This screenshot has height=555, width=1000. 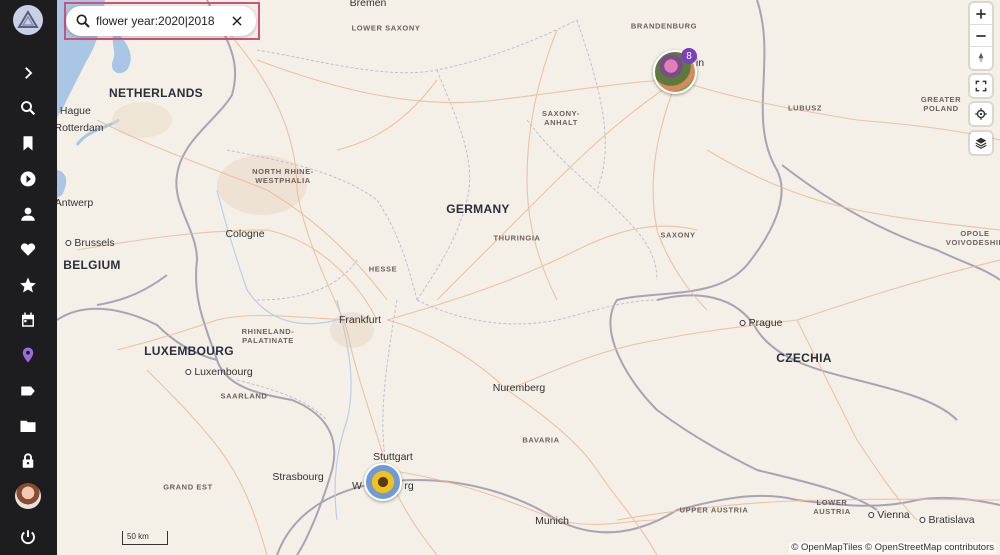 What do you see at coordinates (383, 269) in the screenshot?
I see `region-label-hesse: HESSE` at bounding box center [383, 269].